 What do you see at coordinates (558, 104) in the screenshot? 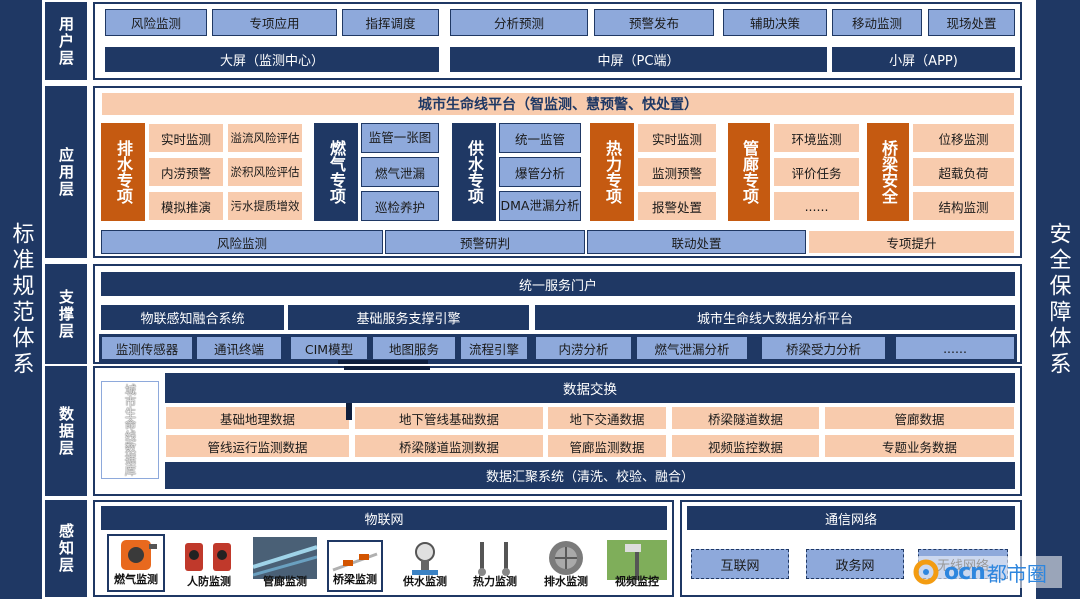
I see `platform-title: 城市生命线平台（智监测、慧预警、快处置）` at bounding box center [558, 104].